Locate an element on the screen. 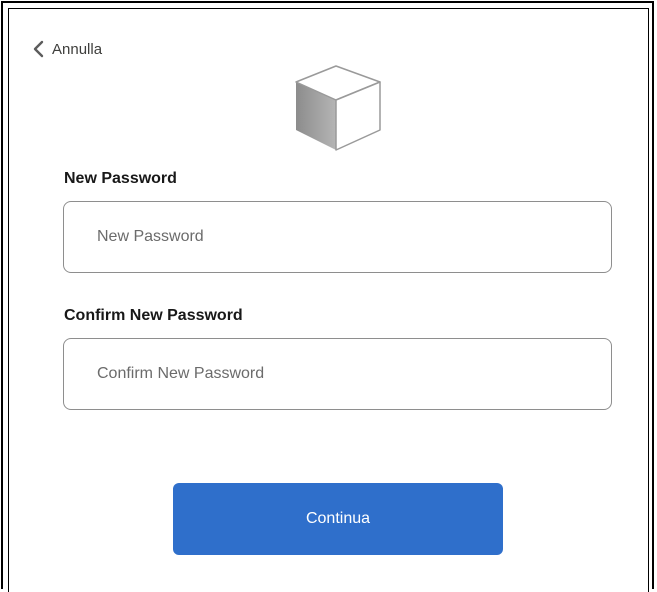 This screenshot has height=592, width=657. confirm-password-input is located at coordinates (337, 374).